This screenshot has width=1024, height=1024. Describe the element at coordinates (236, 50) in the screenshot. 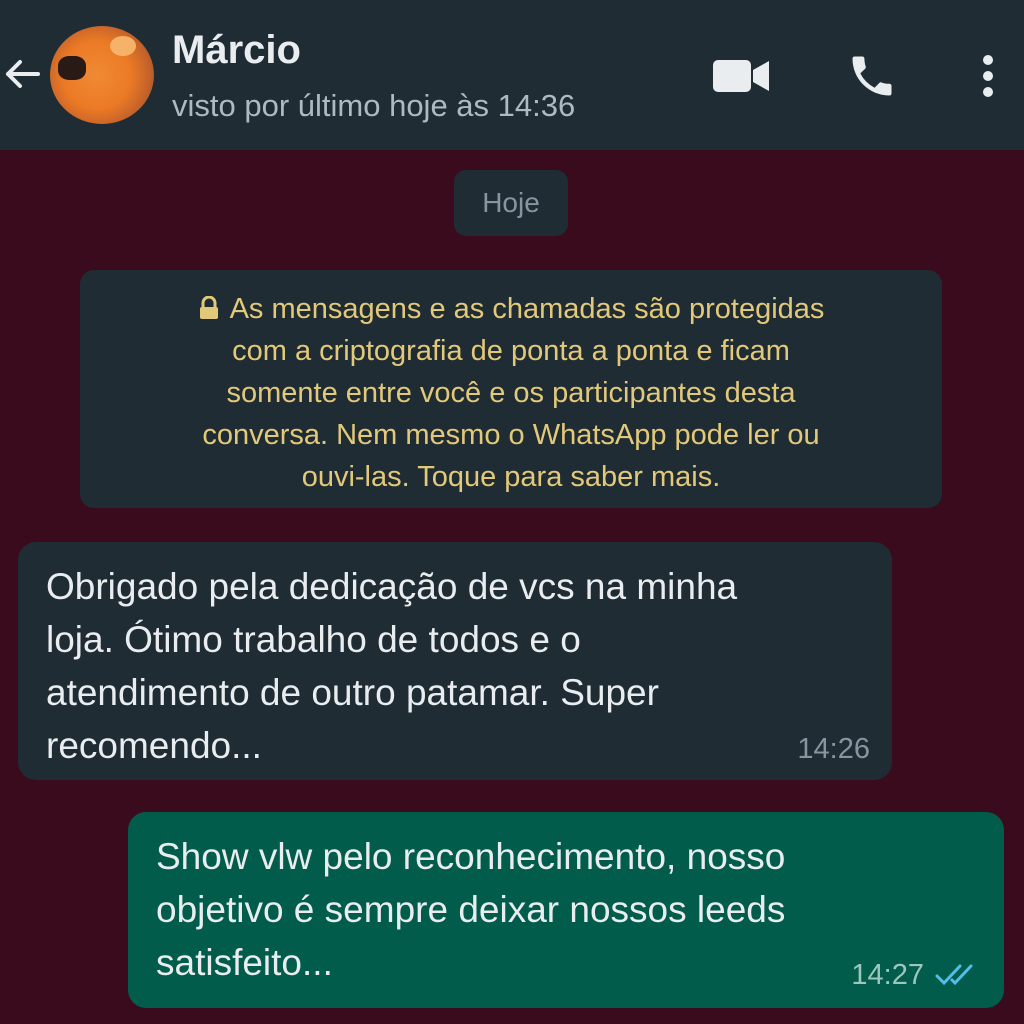

I see `contact-name: Márcio` at that location.